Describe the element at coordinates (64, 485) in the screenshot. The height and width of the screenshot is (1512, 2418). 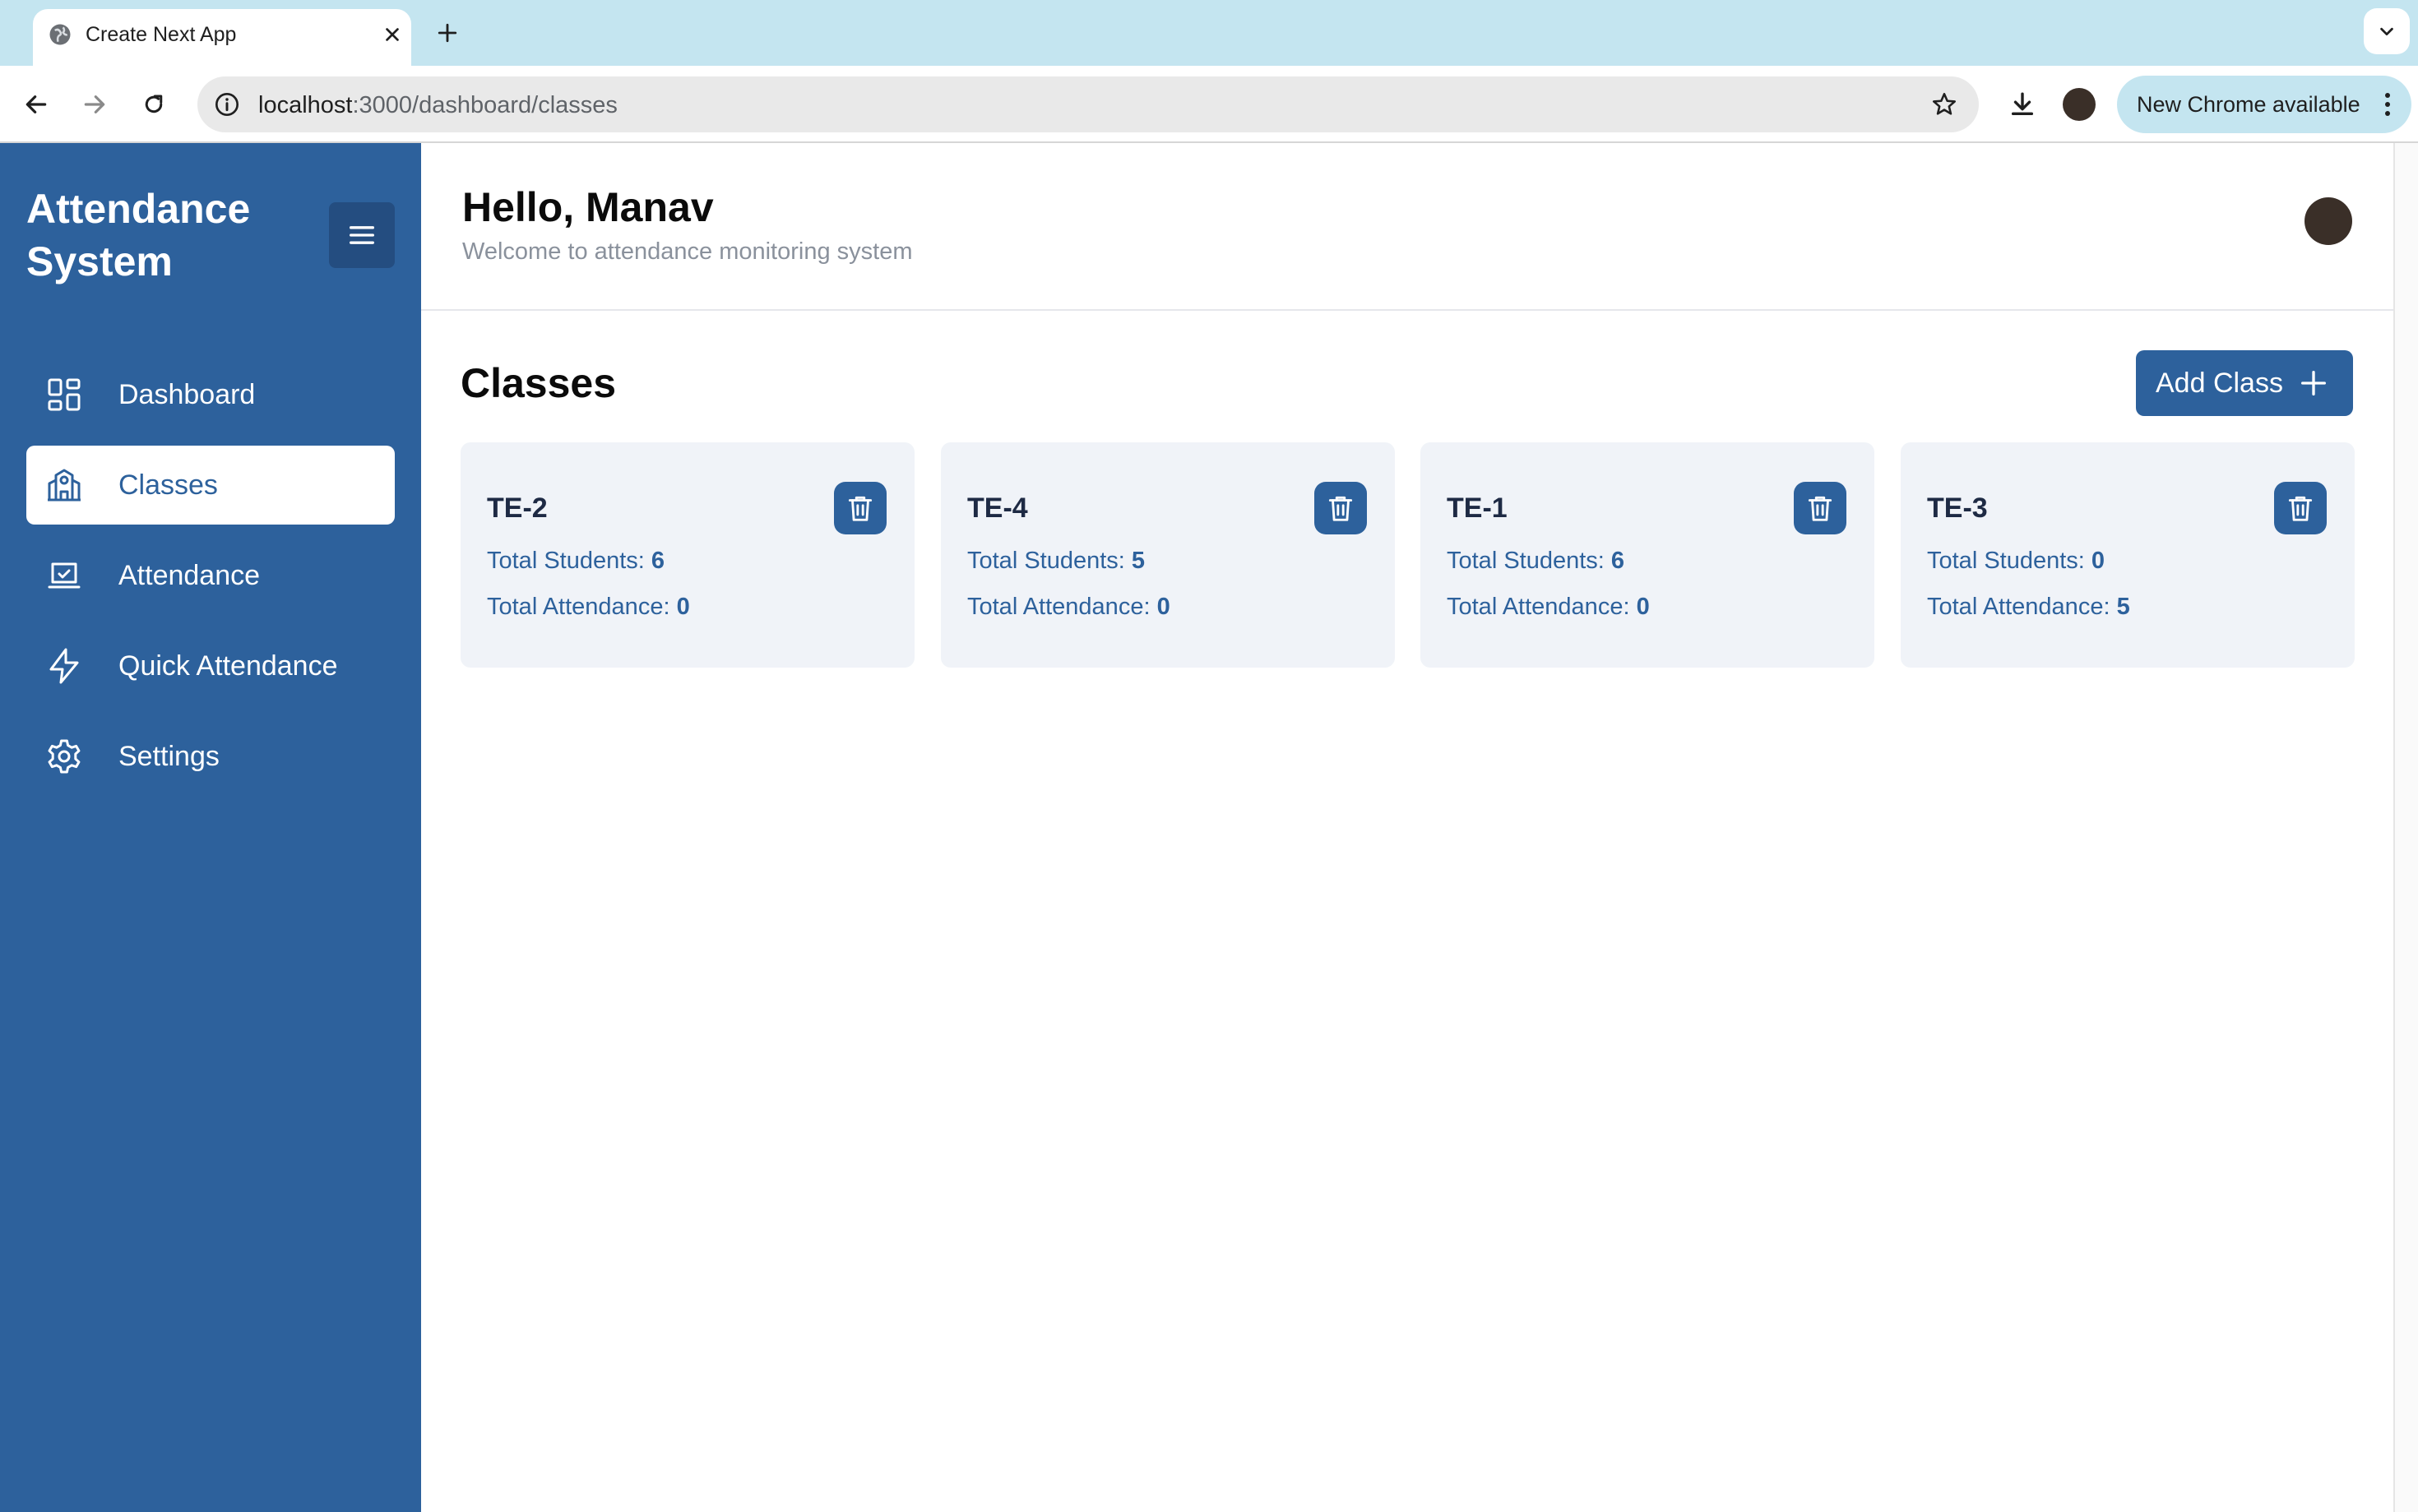
I see `school-building-icon` at that location.